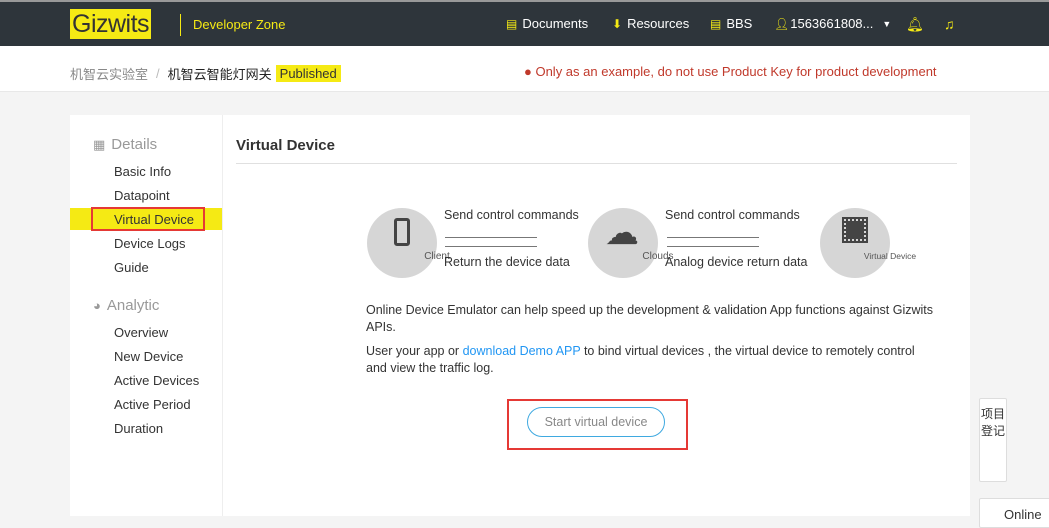  Describe the element at coordinates (1014, 513) in the screenshot. I see `online-support-button: Online` at that location.